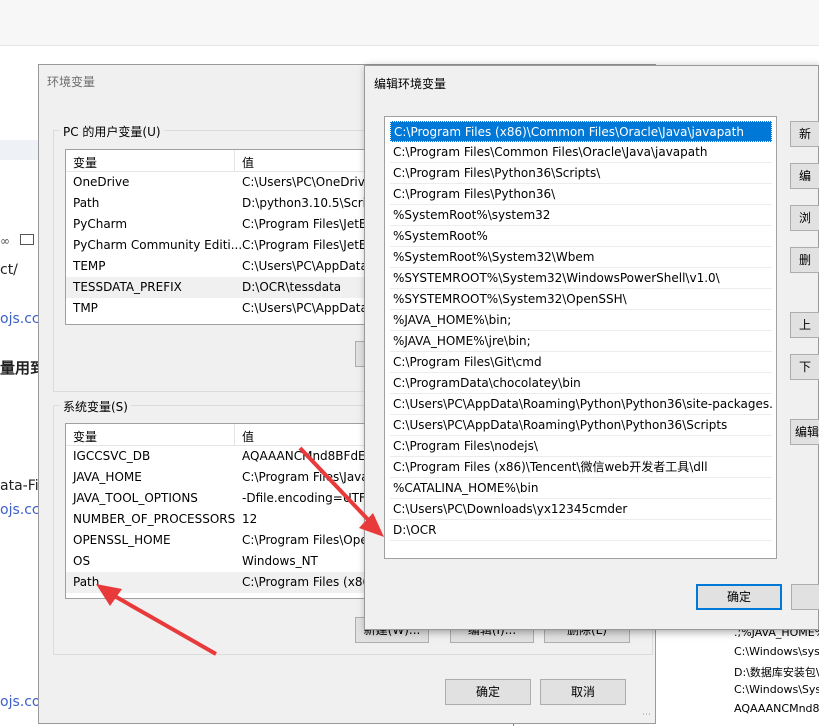 Image resolution: width=819 pixels, height=726 pixels. I want to click on sys-var-row: OPENSSL_HOME C:\Program Files\Ope, so click(235, 540).